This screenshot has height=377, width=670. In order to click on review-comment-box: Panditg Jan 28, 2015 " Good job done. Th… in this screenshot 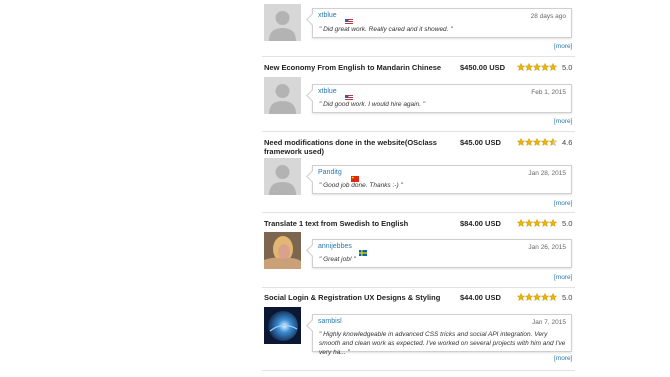, I will do `click(442, 179)`.